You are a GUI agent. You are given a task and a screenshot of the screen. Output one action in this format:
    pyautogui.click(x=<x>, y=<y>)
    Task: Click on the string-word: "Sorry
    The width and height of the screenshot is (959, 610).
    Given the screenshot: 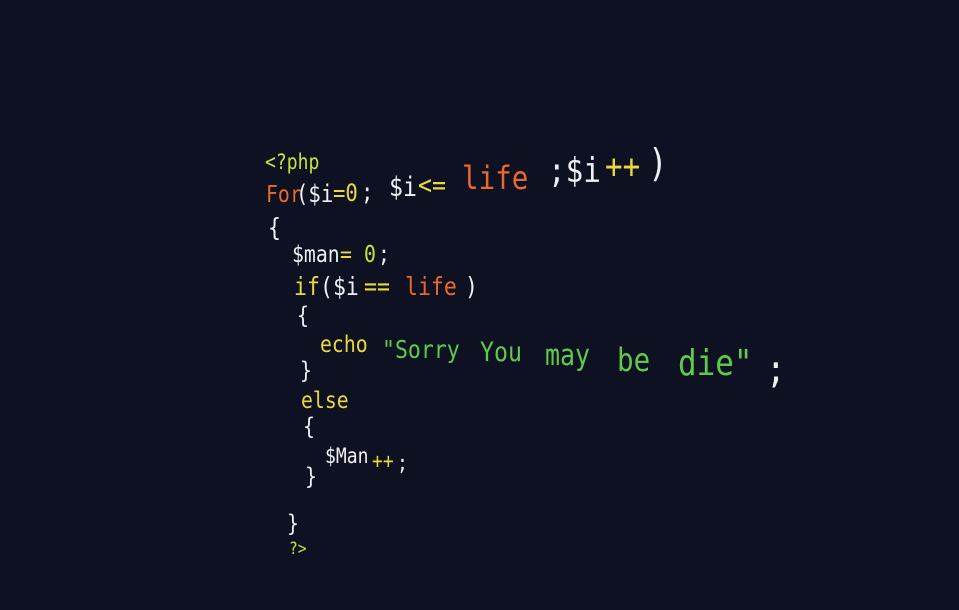 What is the action you would take?
    pyautogui.click(x=421, y=349)
    